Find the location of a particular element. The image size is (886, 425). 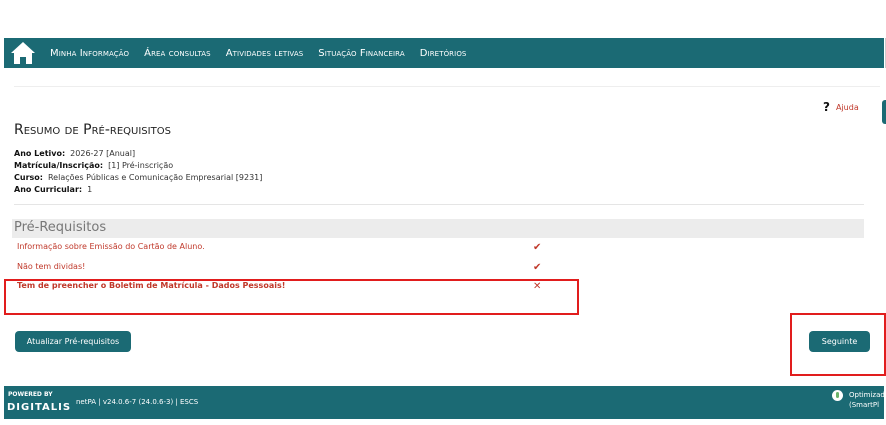

optimized-icon is located at coordinates (837, 395).